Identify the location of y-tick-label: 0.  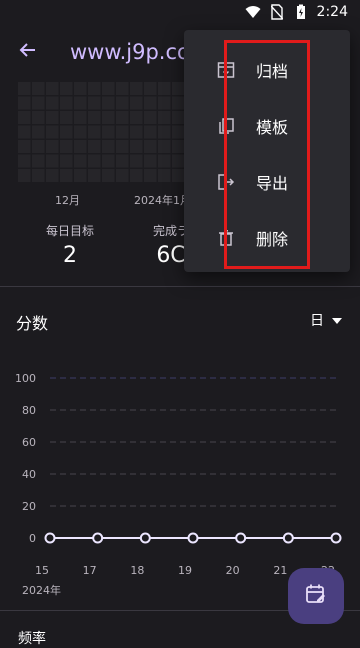
(32, 538).